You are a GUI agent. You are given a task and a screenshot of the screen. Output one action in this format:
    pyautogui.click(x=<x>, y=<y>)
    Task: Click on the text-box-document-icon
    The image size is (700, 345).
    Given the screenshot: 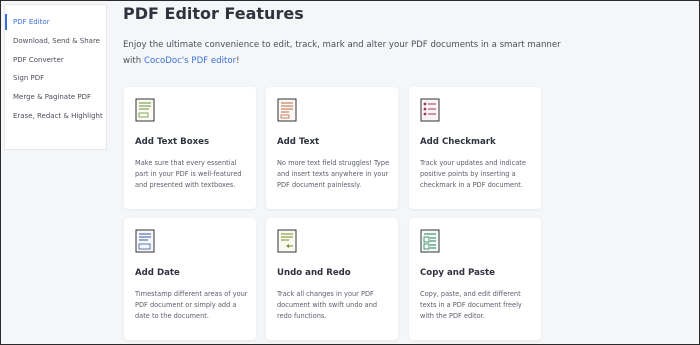 What is the action you would take?
    pyautogui.click(x=145, y=110)
    